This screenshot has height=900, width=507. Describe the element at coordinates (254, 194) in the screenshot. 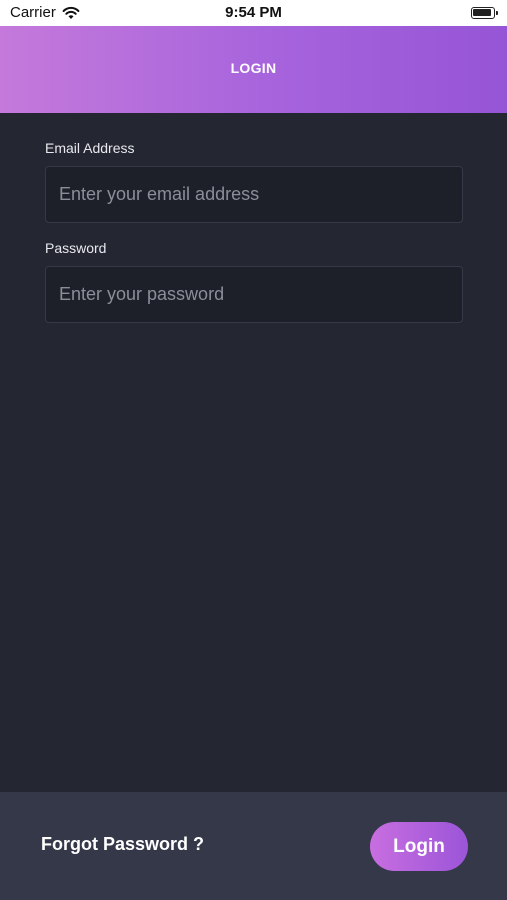

I see `email-input` at that location.